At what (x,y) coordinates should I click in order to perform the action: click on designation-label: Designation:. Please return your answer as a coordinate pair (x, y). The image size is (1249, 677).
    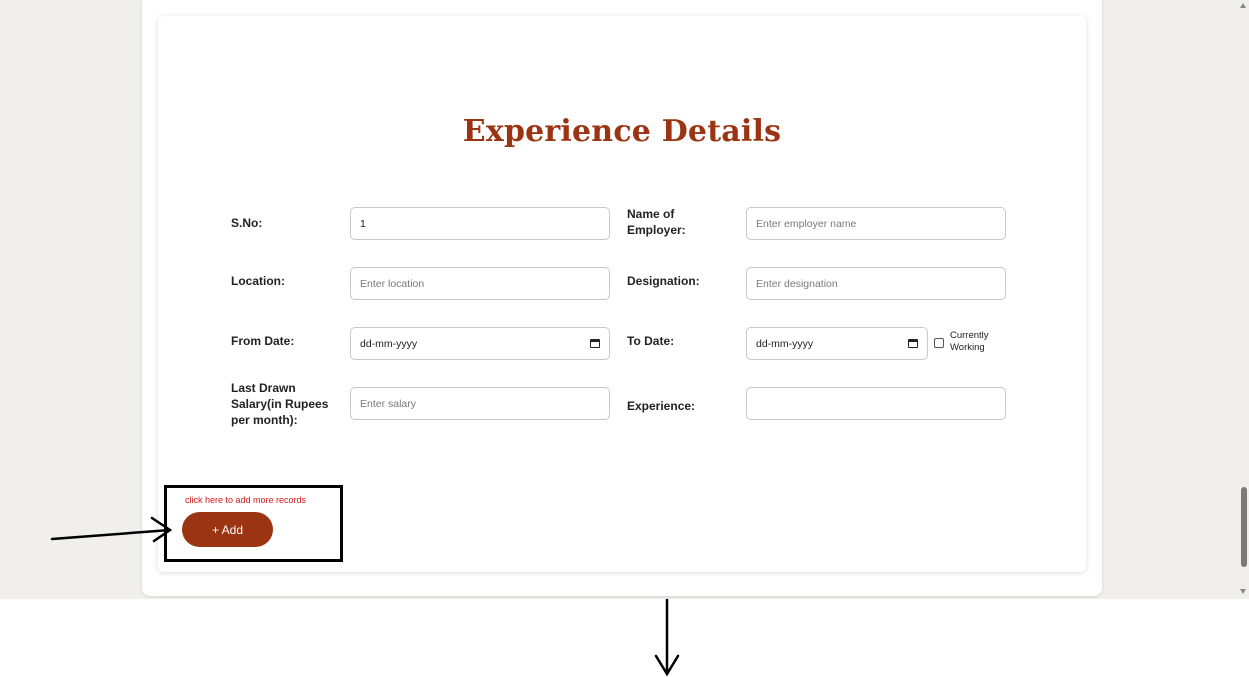
    Looking at the image, I should click on (663, 281).